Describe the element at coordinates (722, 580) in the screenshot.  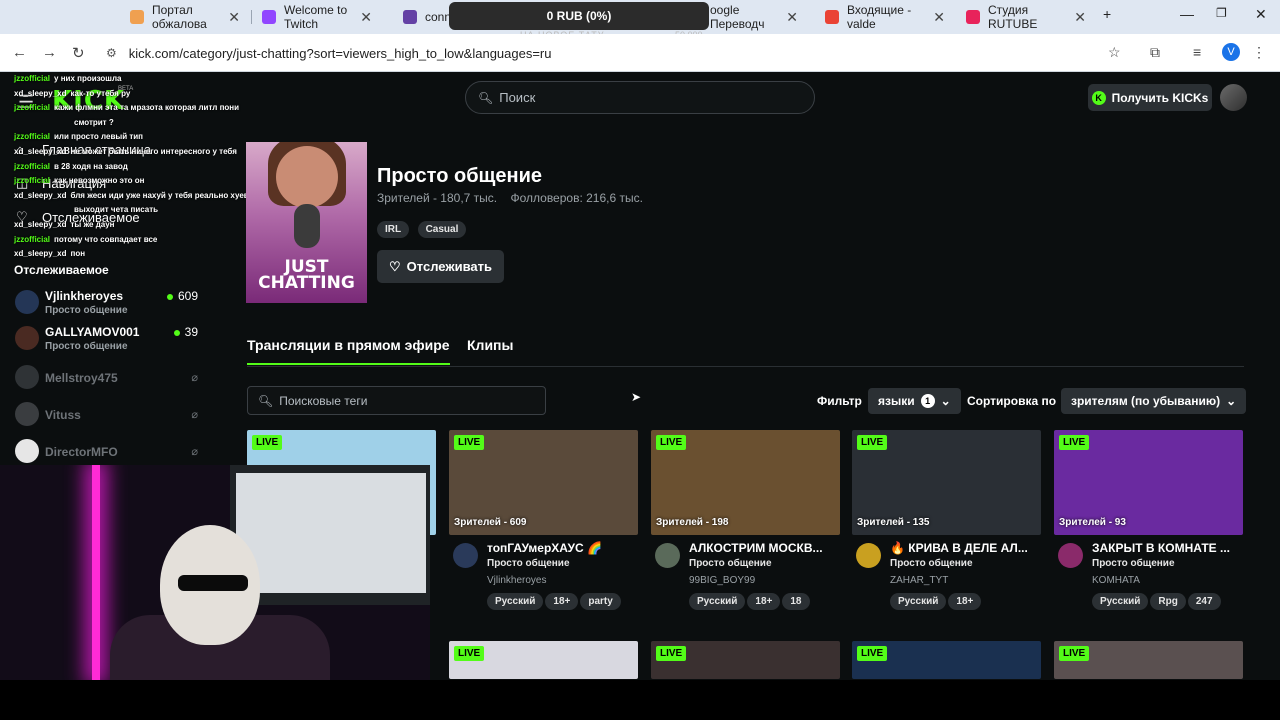
I see `channel-name: 99BIG_BOY99` at that location.